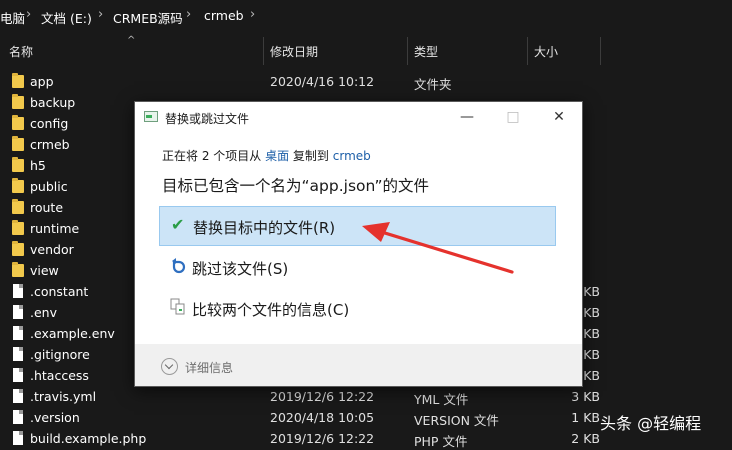 The image size is (732, 450). I want to click on file-name: runtime, so click(55, 228).